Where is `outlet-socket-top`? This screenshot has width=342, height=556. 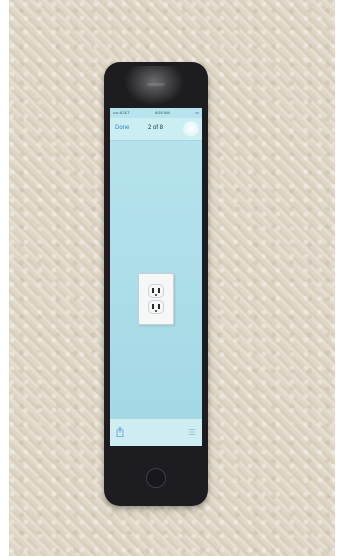
outlet-socket-top is located at coordinates (156, 291).